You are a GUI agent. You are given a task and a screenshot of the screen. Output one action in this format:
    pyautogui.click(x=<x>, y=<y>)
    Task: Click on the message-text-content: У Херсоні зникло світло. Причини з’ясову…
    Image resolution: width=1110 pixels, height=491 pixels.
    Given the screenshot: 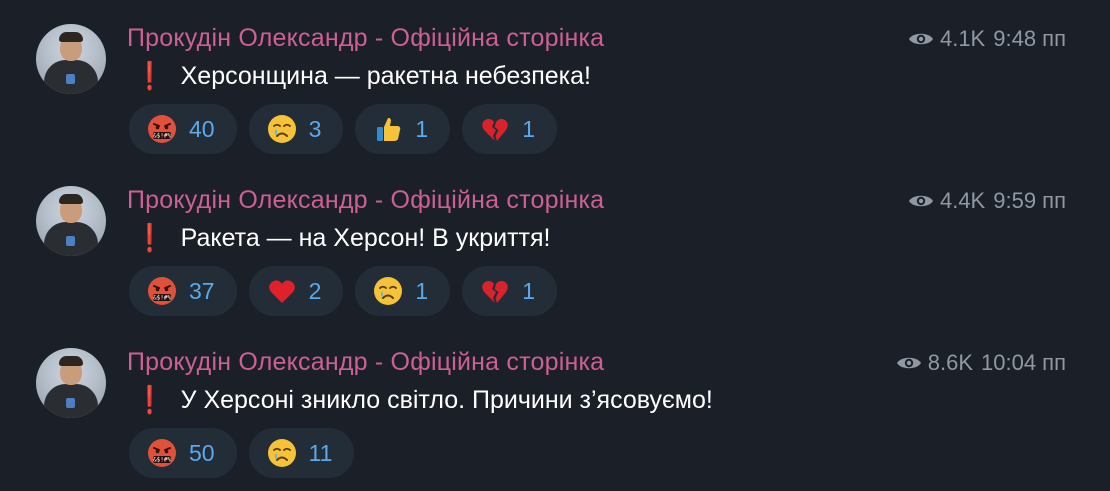 What is the action you would take?
    pyautogui.click(x=446, y=399)
    